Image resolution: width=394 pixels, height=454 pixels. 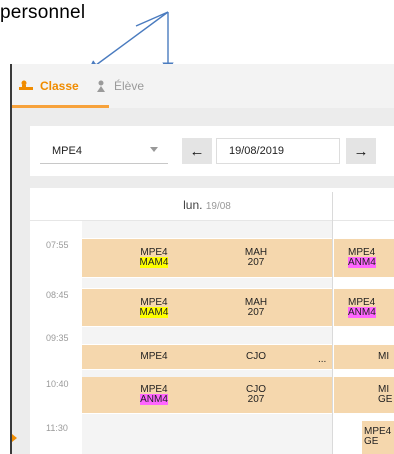 What do you see at coordinates (14, 438) in the screenshot?
I see `current-time-marker` at bounding box center [14, 438].